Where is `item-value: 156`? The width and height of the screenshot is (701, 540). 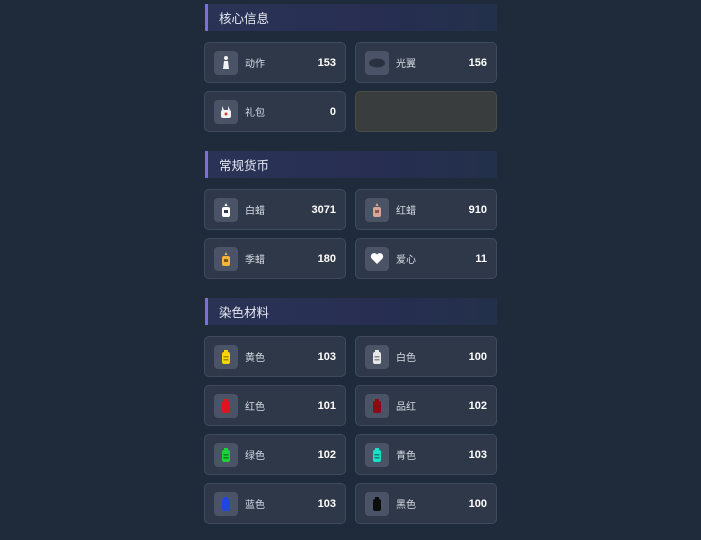 item-value: 156 is located at coordinates (477, 62).